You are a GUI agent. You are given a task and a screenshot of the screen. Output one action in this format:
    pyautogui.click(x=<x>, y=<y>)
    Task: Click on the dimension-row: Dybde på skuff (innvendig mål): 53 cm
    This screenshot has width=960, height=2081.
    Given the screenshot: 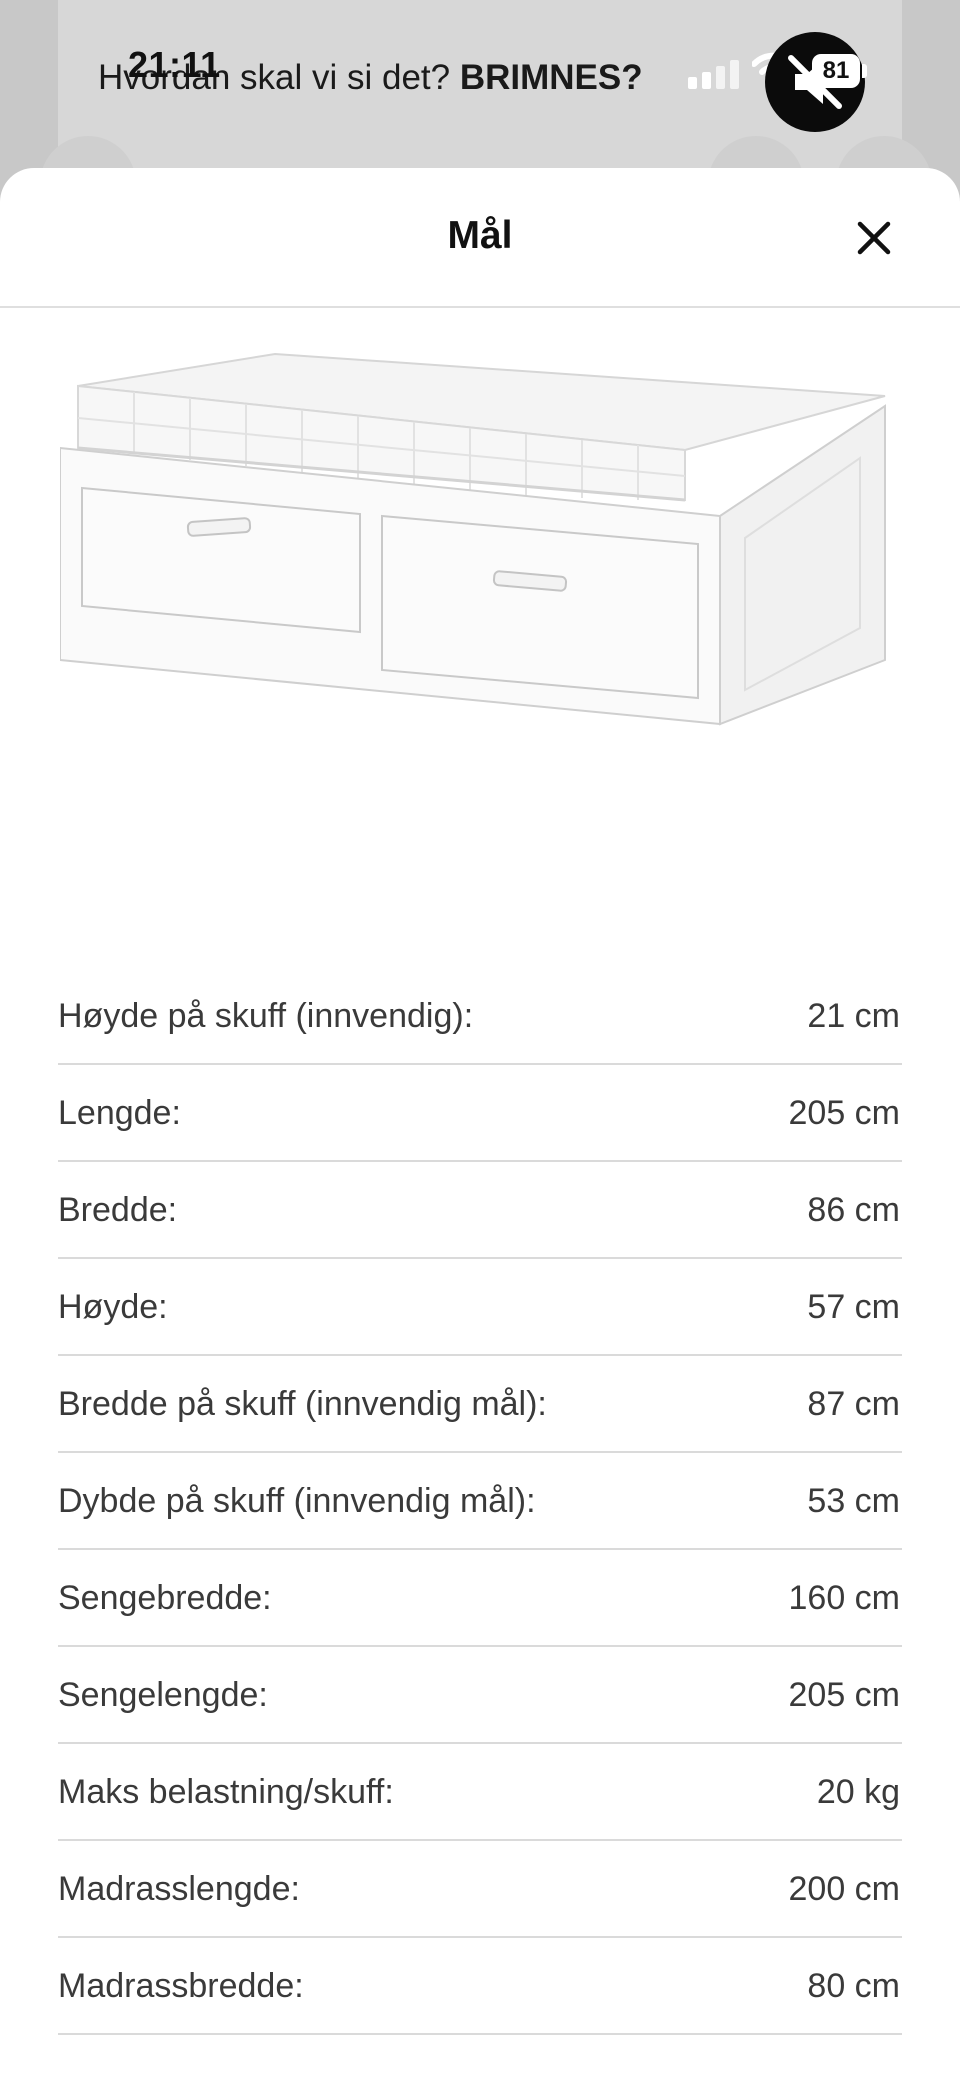 What is the action you would take?
    pyautogui.click(x=480, y=1501)
    